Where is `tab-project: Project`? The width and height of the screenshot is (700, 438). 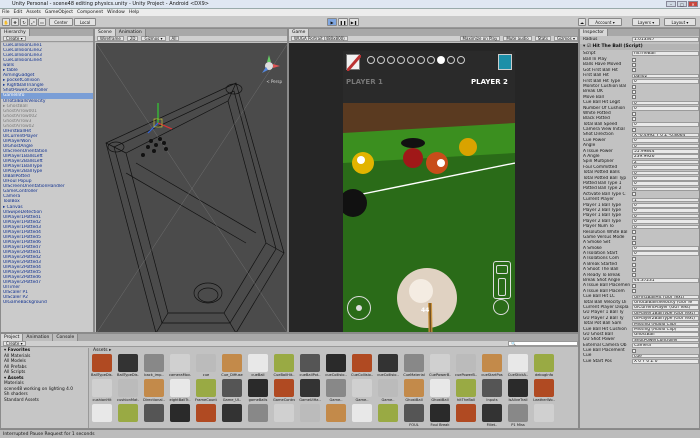 tab-project: Project is located at coordinates (12, 337).